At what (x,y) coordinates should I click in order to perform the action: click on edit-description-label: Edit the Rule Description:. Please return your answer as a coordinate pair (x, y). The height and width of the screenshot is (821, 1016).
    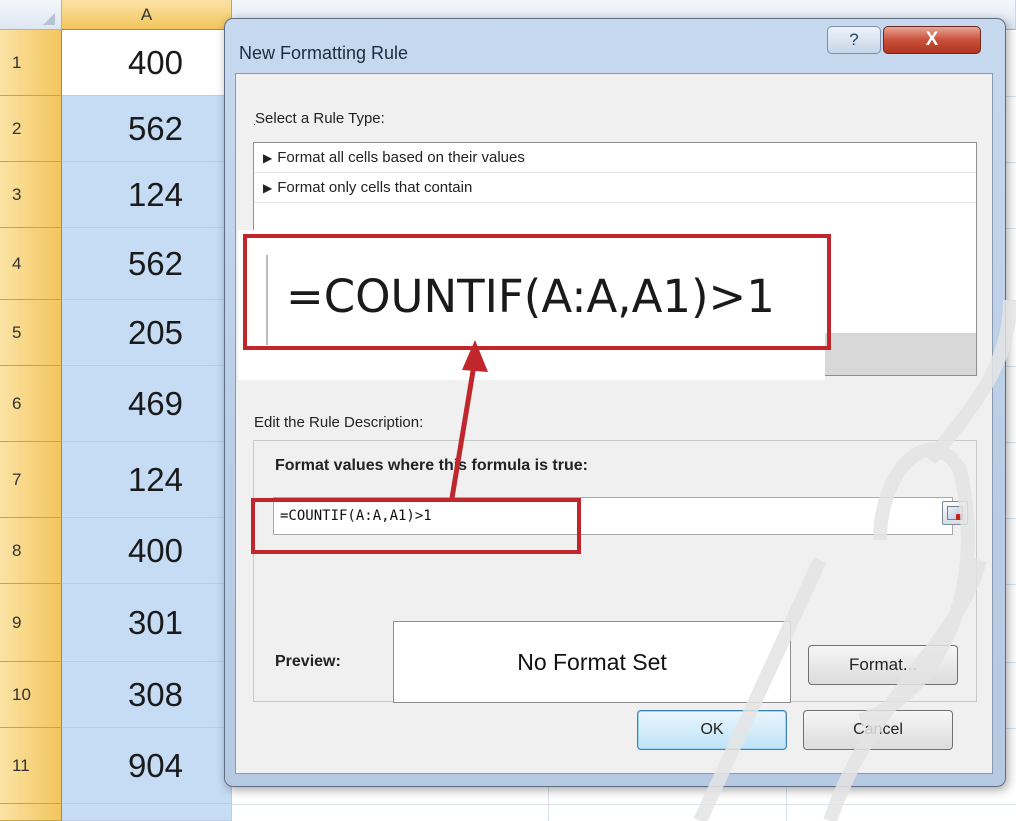
    Looking at the image, I should click on (339, 422).